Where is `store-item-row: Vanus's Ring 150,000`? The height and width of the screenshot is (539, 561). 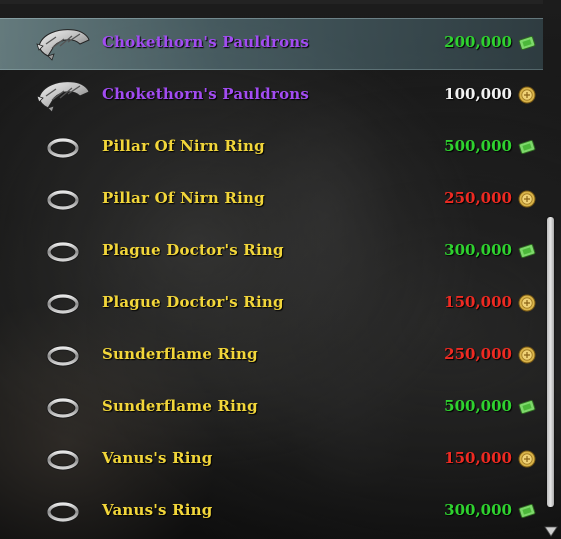
store-item-row: Vanus's Ring 150,000 is located at coordinates (271, 460).